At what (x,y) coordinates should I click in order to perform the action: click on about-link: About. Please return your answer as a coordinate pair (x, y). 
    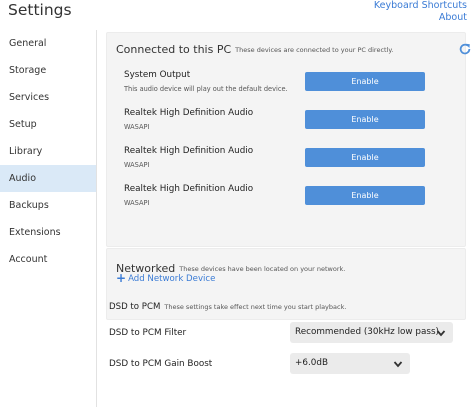
    Looking at the image, I should click on (453, 17).